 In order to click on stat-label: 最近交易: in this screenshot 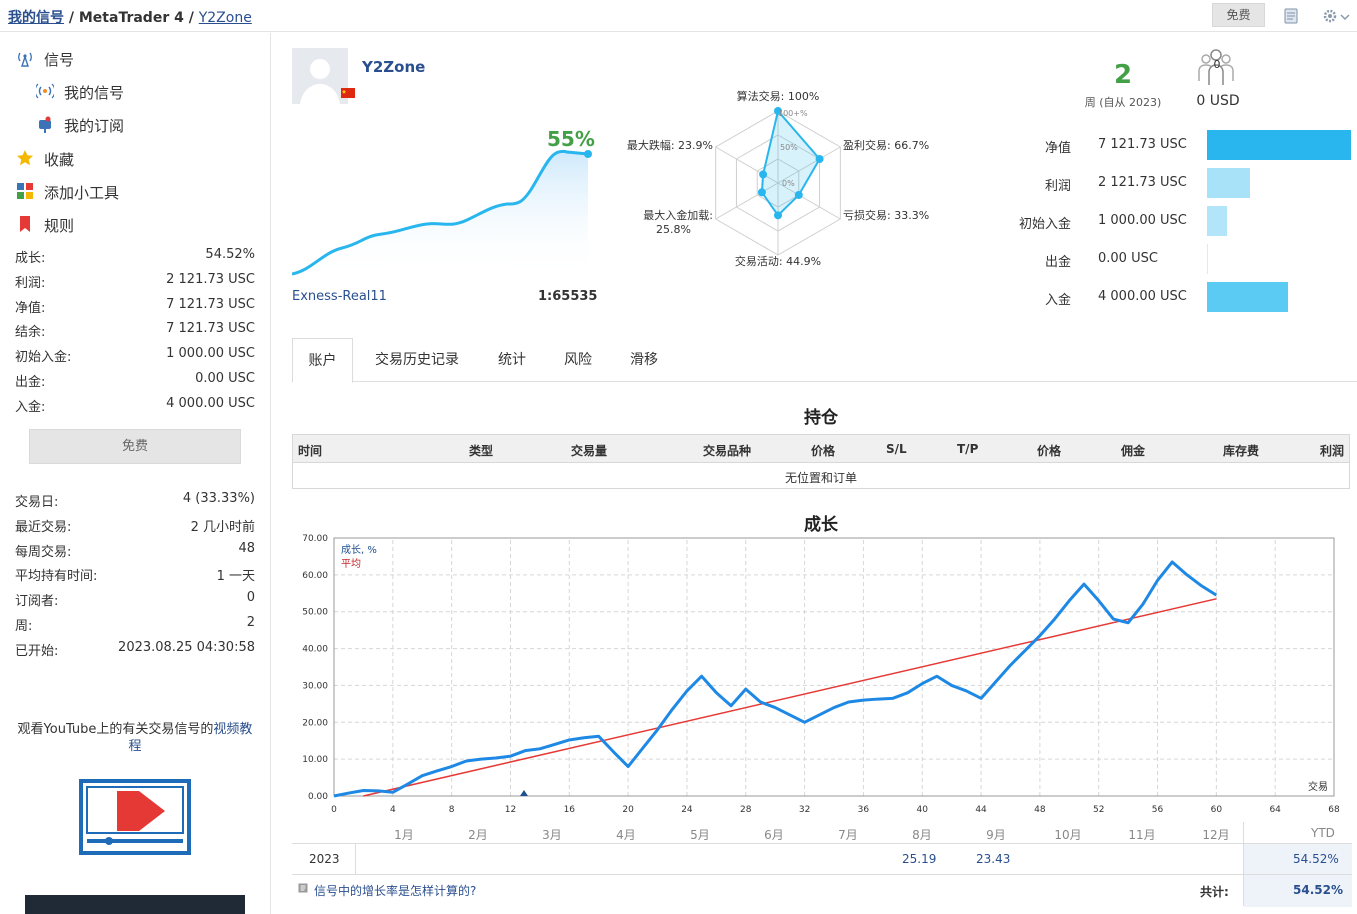, I will do `click(43, 527)`.